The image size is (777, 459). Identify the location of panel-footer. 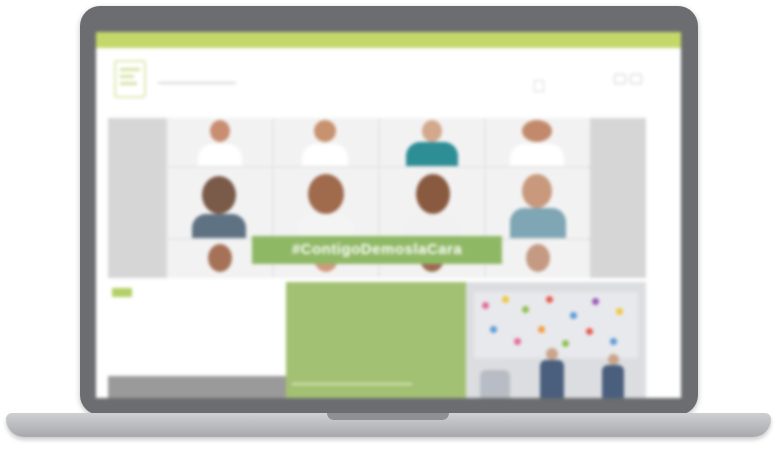
(197, 387).